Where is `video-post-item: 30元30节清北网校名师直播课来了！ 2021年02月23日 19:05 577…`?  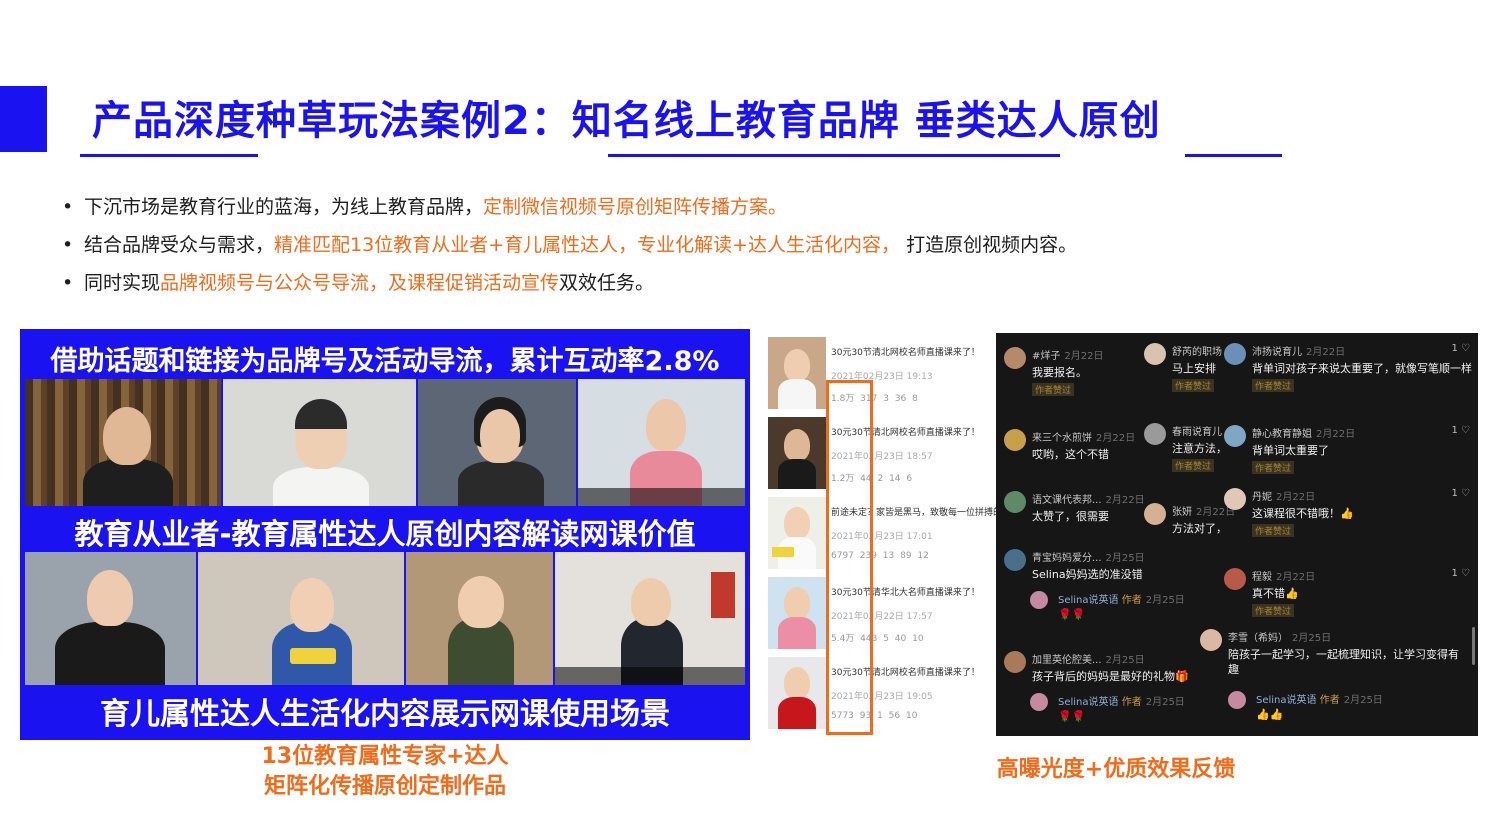 video-post-item: 30元30节清北网校名师直播课来了！ 2021年02月23日 19:05 577… is located at coordinates (878, 692).